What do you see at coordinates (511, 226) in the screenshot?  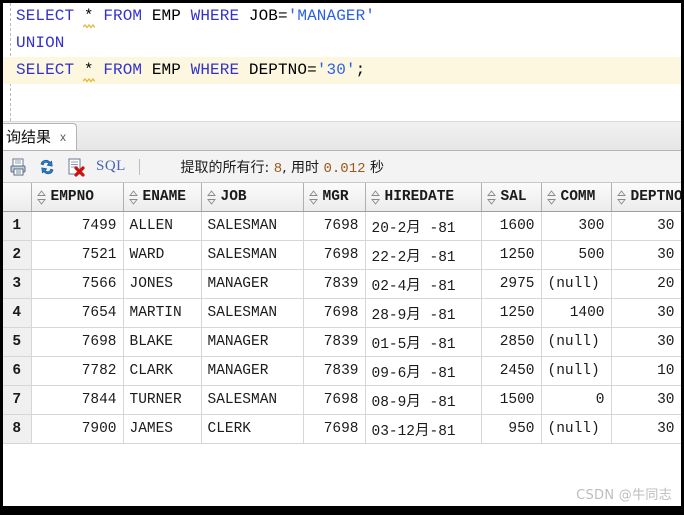 I see `cell-sal: 1600` at bounding box center [511, 226].